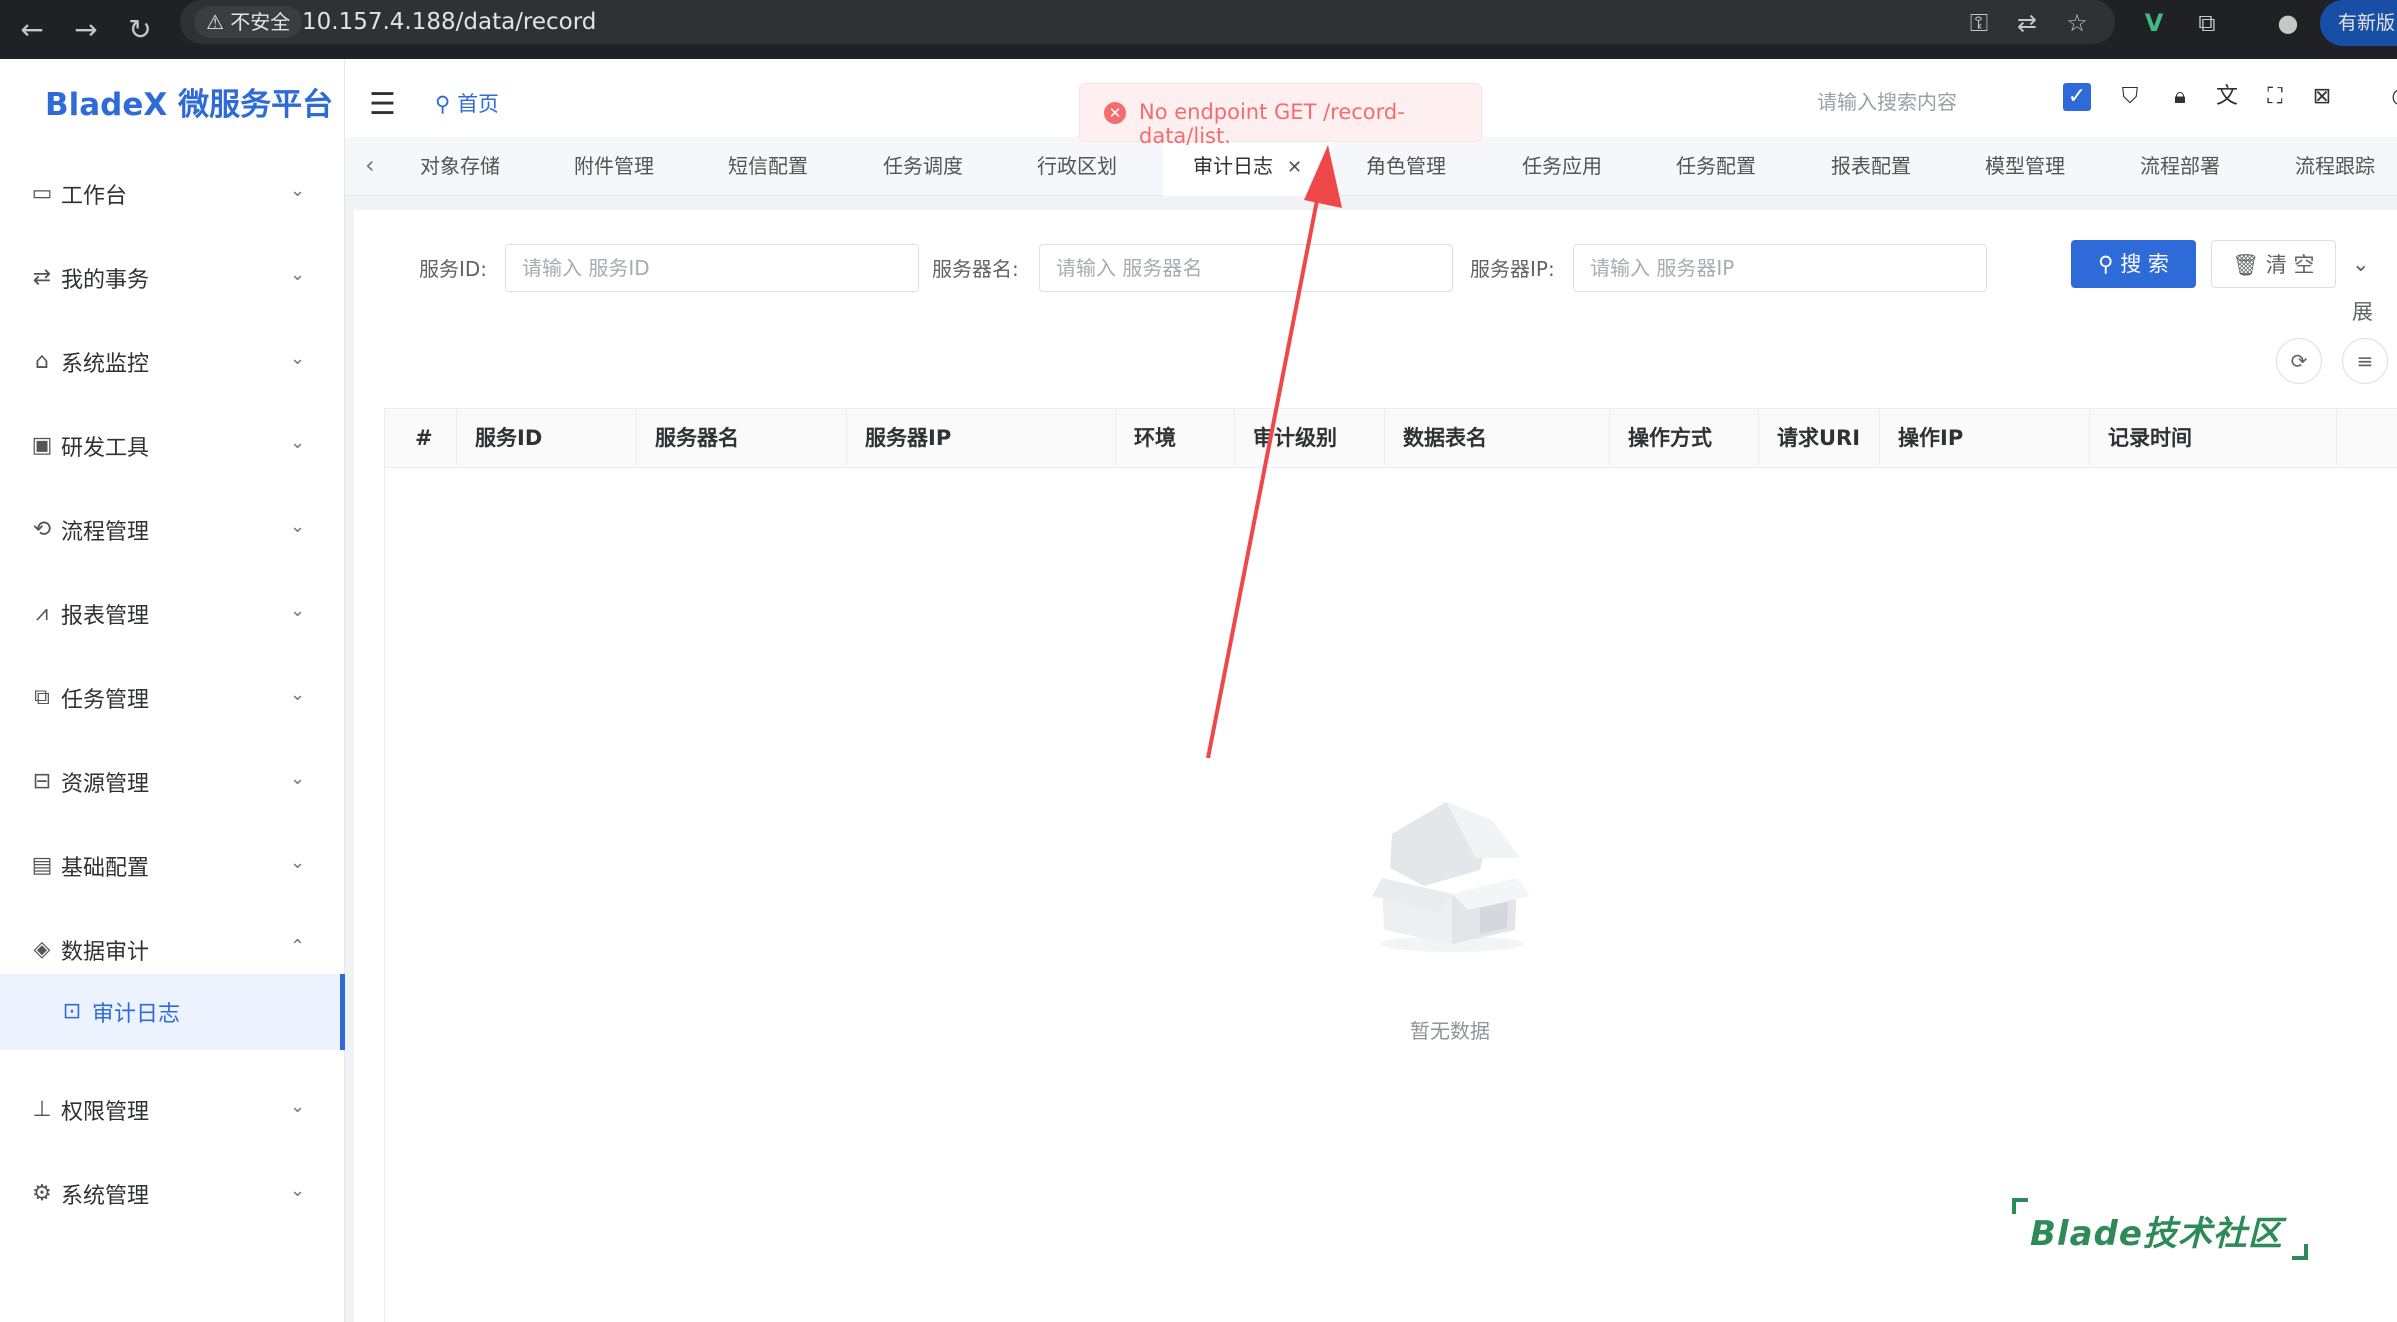  What do you see at coordinates (2227, 97) in the screenshot?
I see `language-icon: 文` at bounding box center [2227, 97].